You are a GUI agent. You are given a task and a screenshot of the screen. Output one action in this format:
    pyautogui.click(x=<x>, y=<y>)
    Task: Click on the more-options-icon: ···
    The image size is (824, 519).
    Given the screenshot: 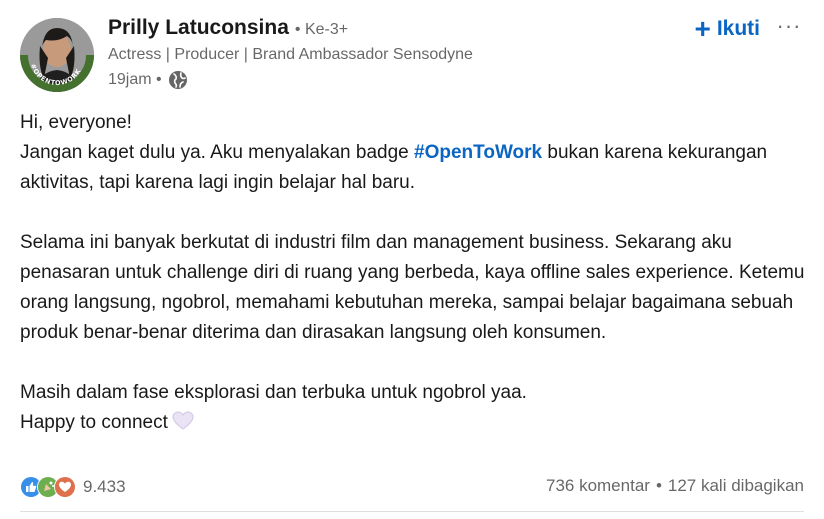 What is the action you would take?
    pyautogui.click(x=789, y=28)
    